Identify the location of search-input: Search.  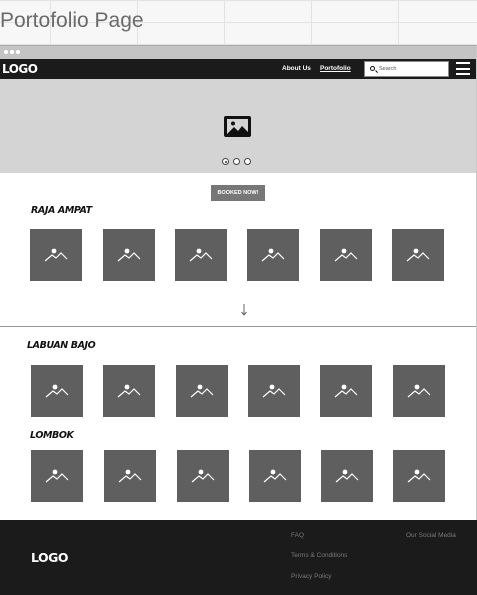
(406, 69).